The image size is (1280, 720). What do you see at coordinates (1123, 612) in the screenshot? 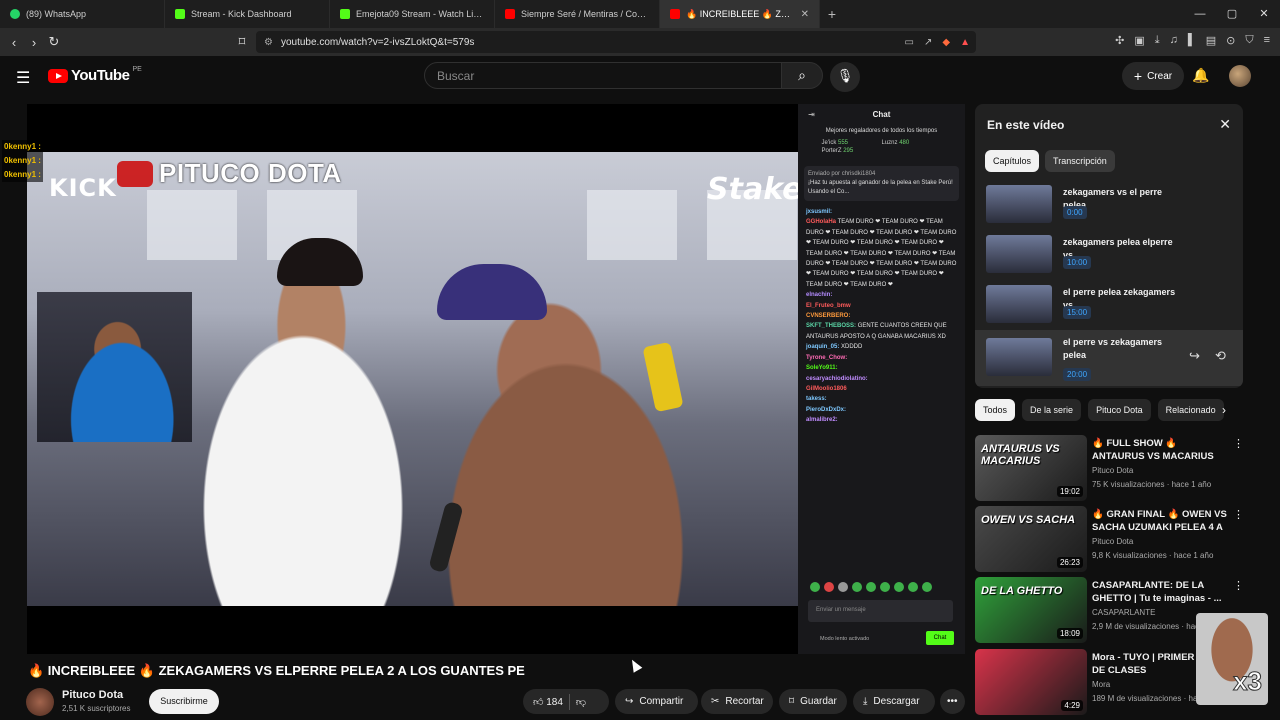
I see `video-channel: CASAPARLANTE` at bounding box center [1123, 612].